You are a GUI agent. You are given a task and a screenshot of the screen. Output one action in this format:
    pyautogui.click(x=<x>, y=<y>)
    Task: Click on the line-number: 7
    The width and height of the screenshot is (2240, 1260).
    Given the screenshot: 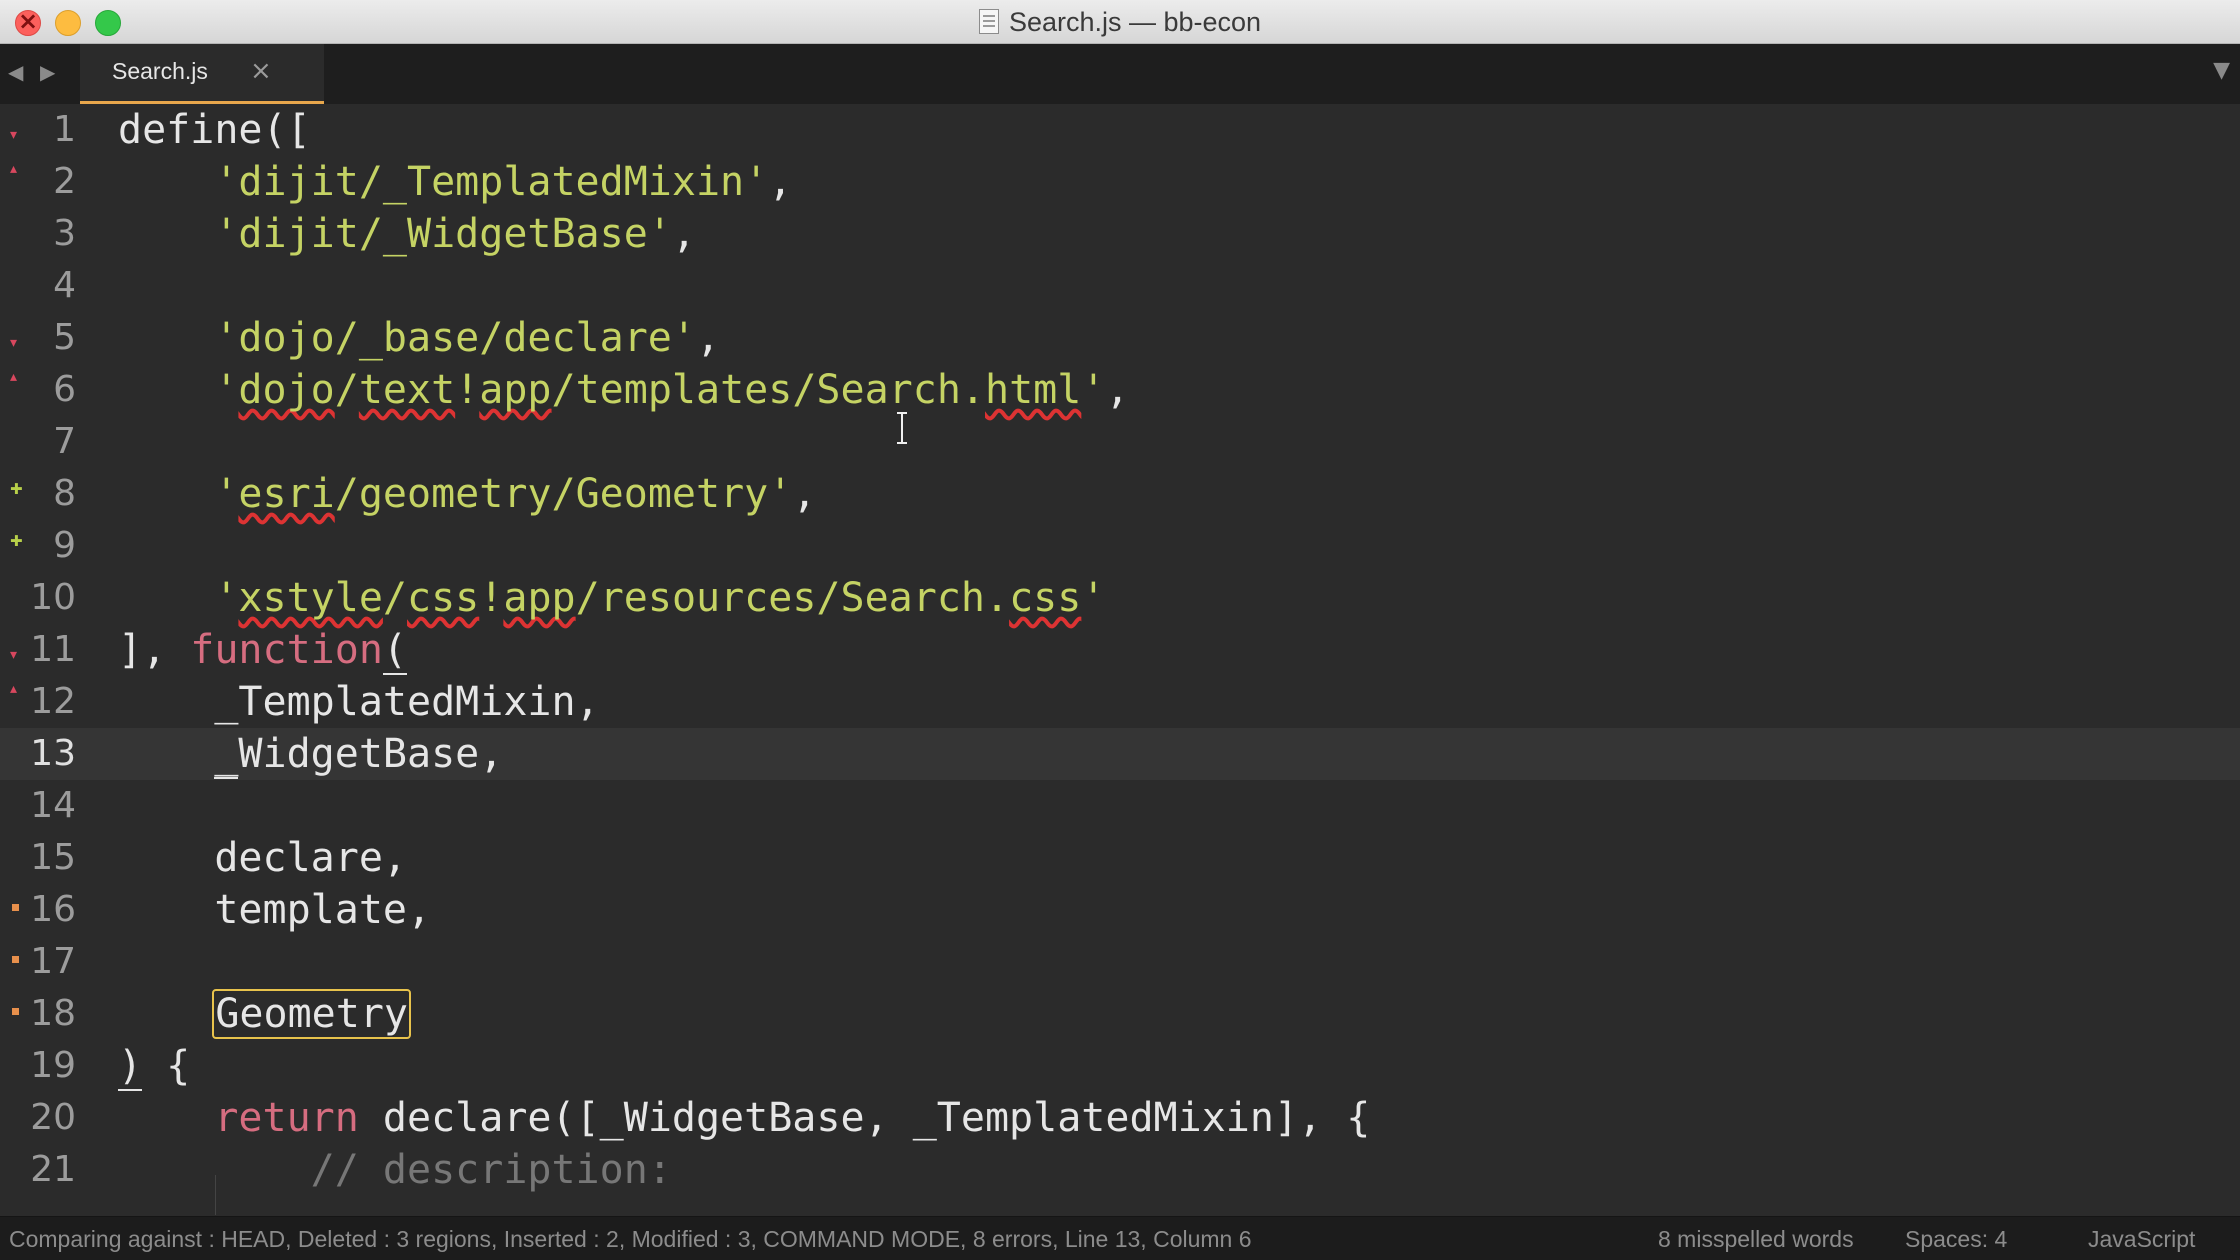 What is the action you would take?
    pyautogui.click(x=64, y=441)
    